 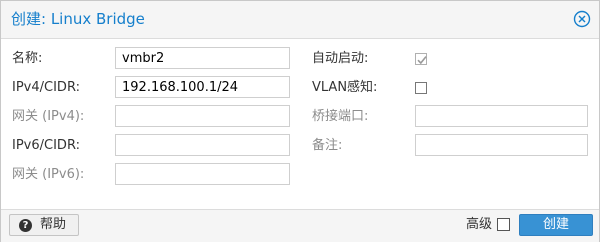 I want to click on help-button-label: 帮助, so click(x=53, y=224).